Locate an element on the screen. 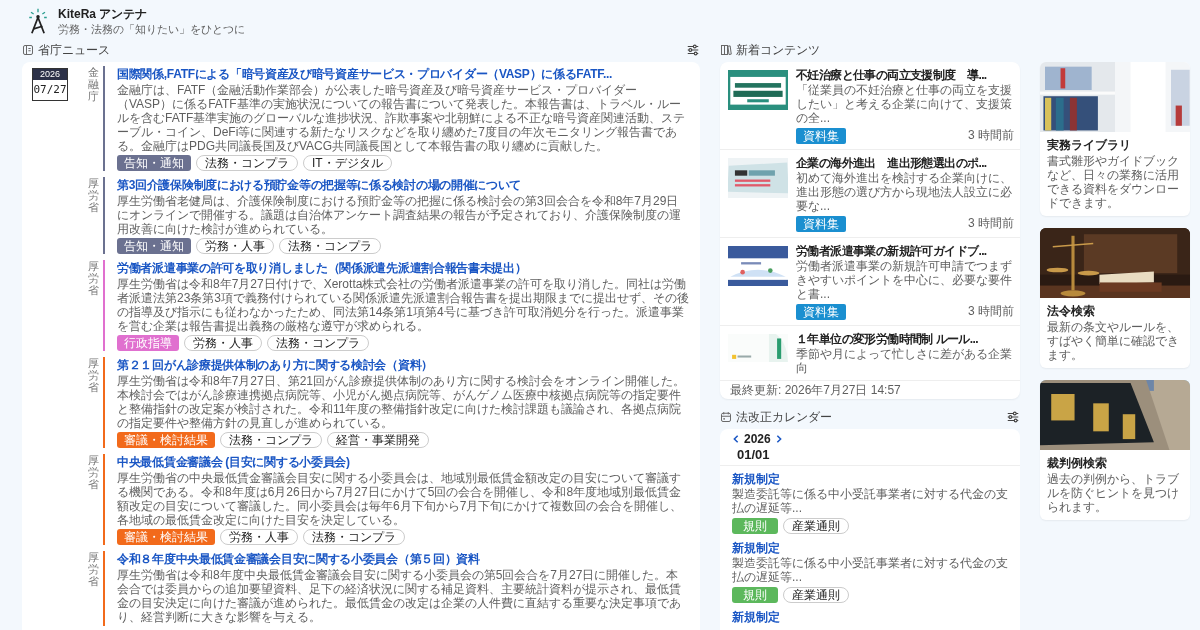 Image resolution: width=1200 pixels, height=630 pixels. news-summary: 厚生労働省は令和8年7月27日、第21回がん診療提供体制のあり方に関する検討会をオンライン開催した。本検討会ではがん診療連携拠点病院等、小児がん拠点病院等、がんゲノム医療中核拠点病院等の指定要件と整備指針の改定案が検討された。令和11年度の整備指針改定に向けた検討課題も議論され、各拠点病院の指定要件や整備方針の見直しが進められている。 is located at coordinates (402, 402).